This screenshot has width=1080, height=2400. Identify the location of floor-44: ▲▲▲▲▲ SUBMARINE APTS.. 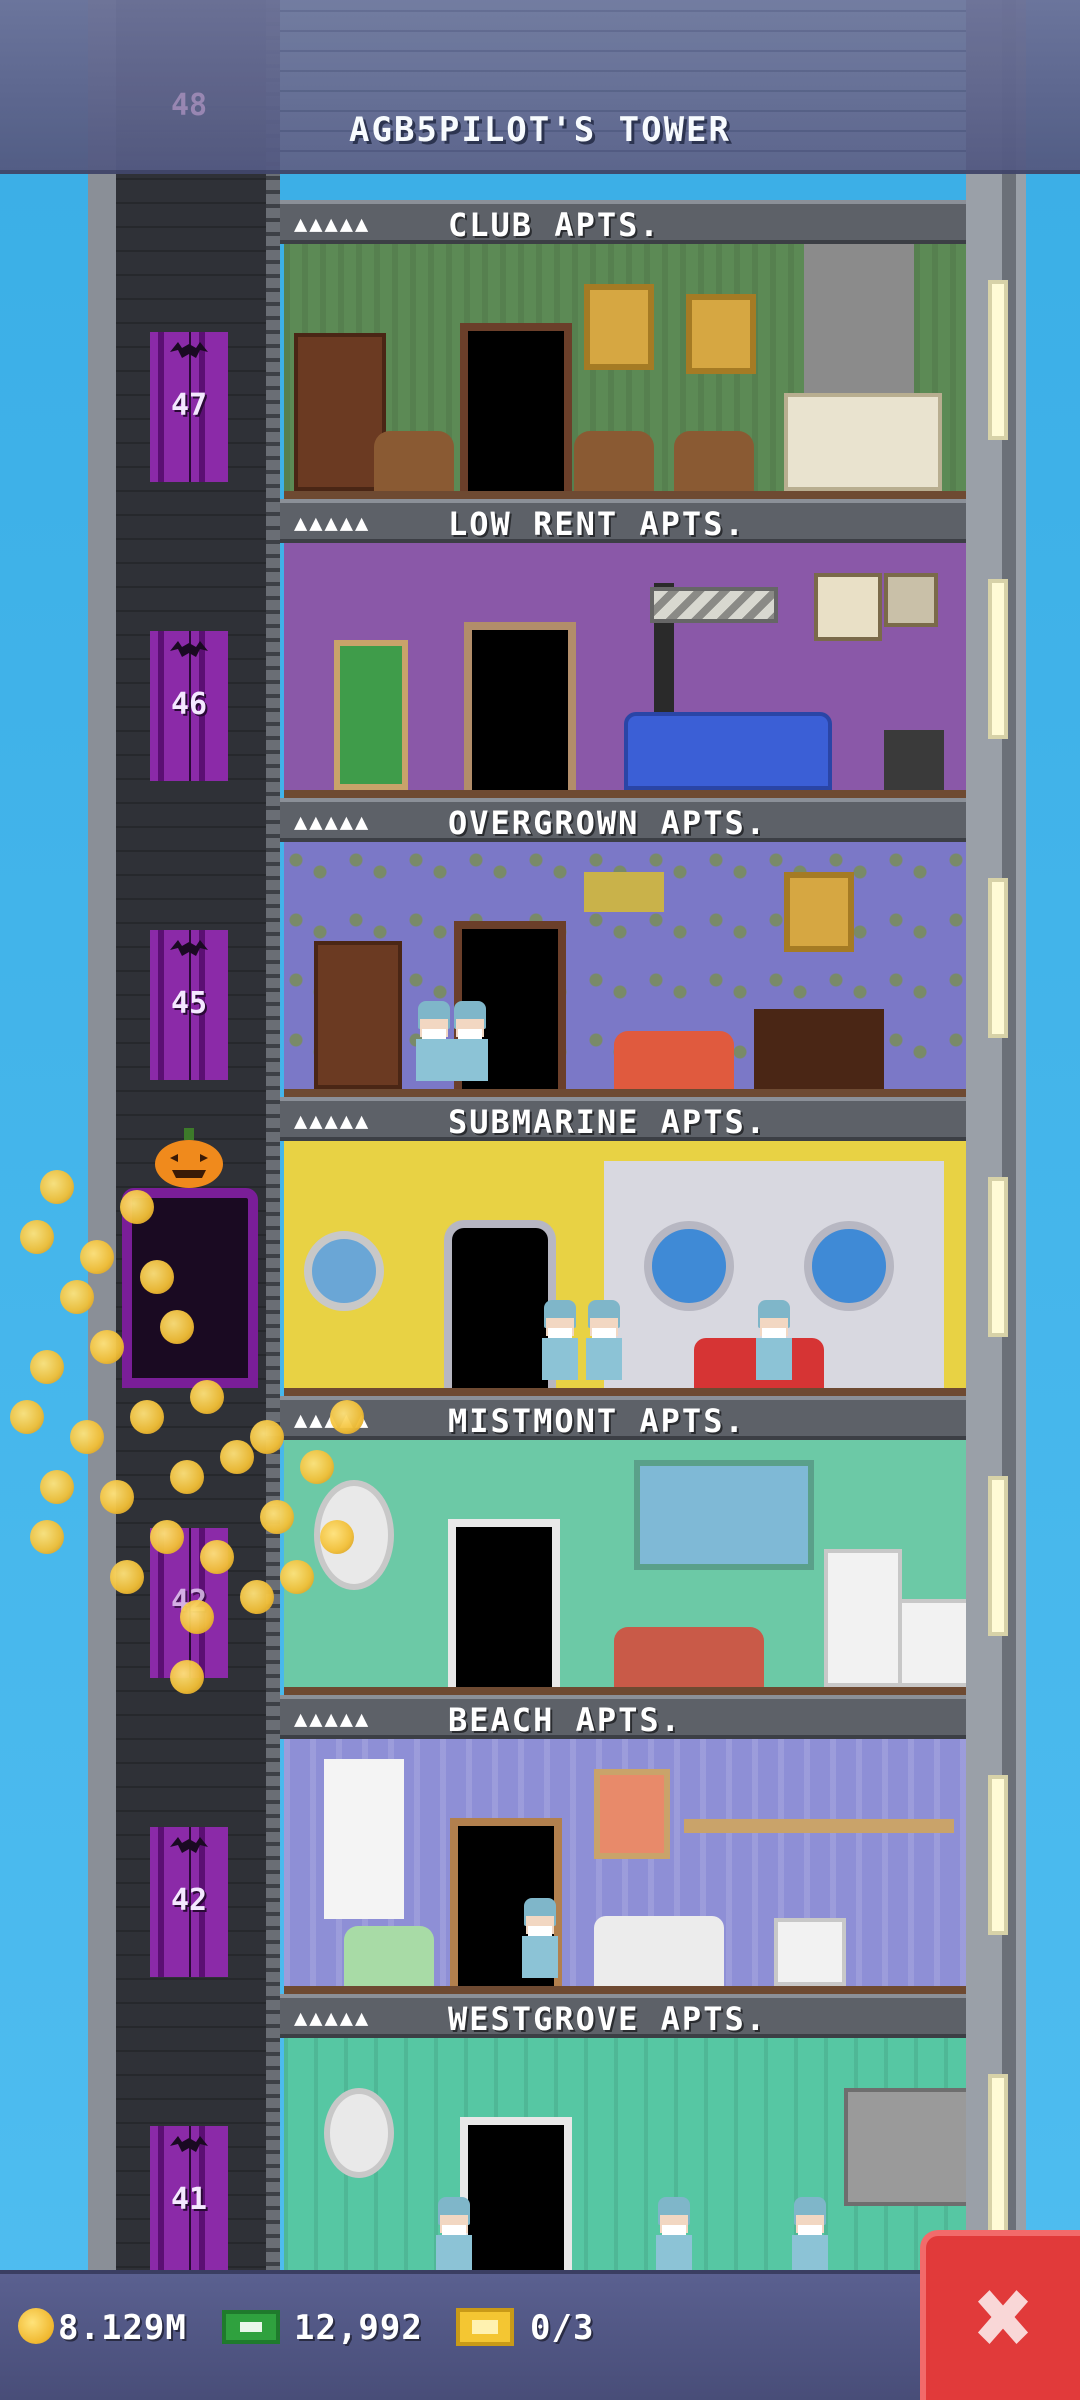
(623, 1246).